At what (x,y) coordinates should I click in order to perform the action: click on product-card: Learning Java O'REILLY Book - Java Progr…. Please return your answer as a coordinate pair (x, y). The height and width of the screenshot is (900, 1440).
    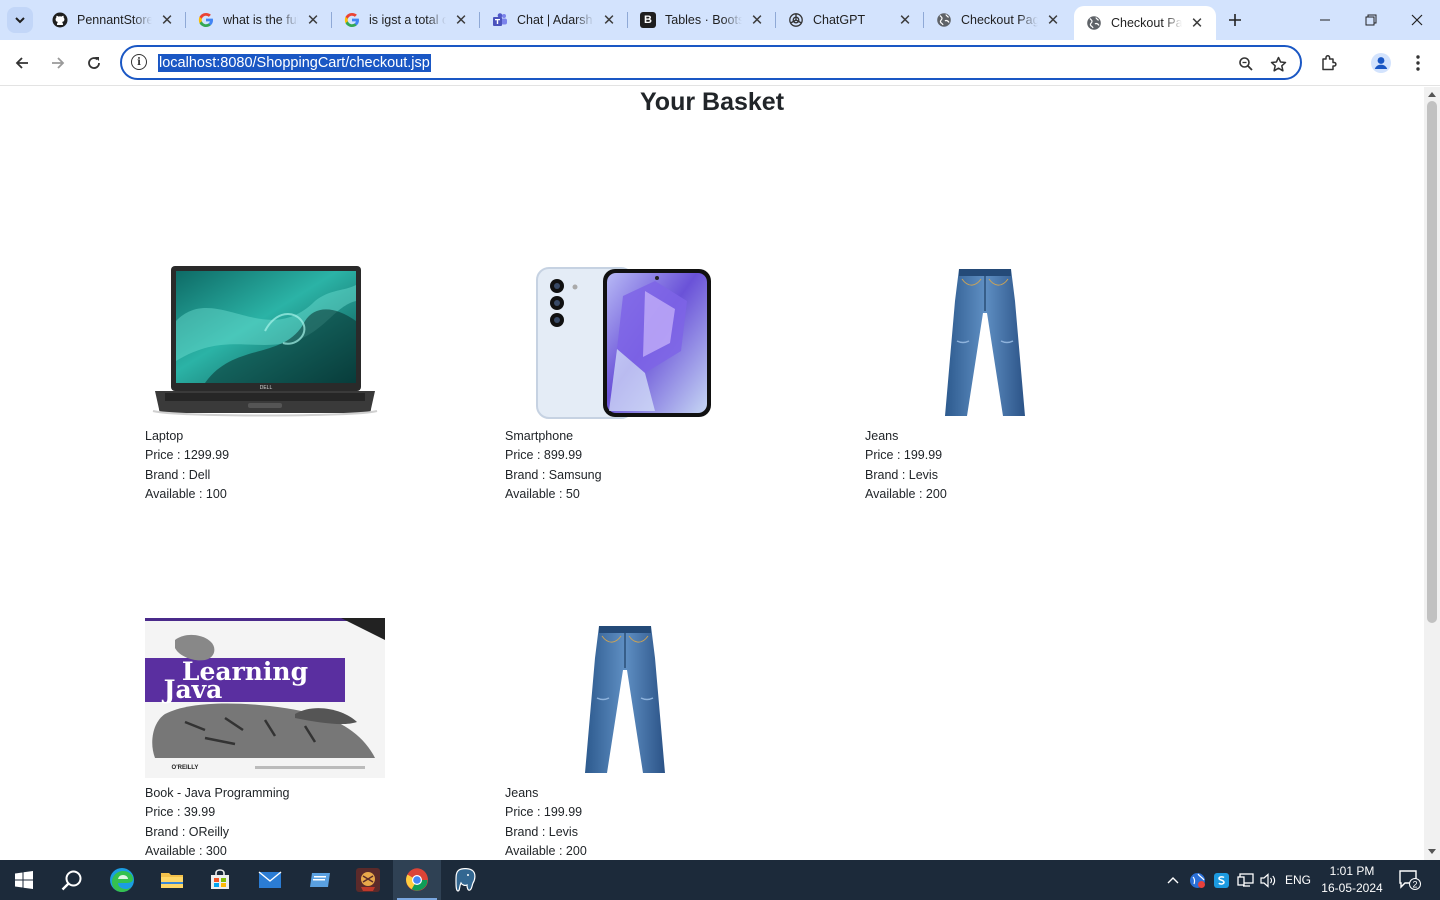
    Looking at the image, I should click on (275, 739).